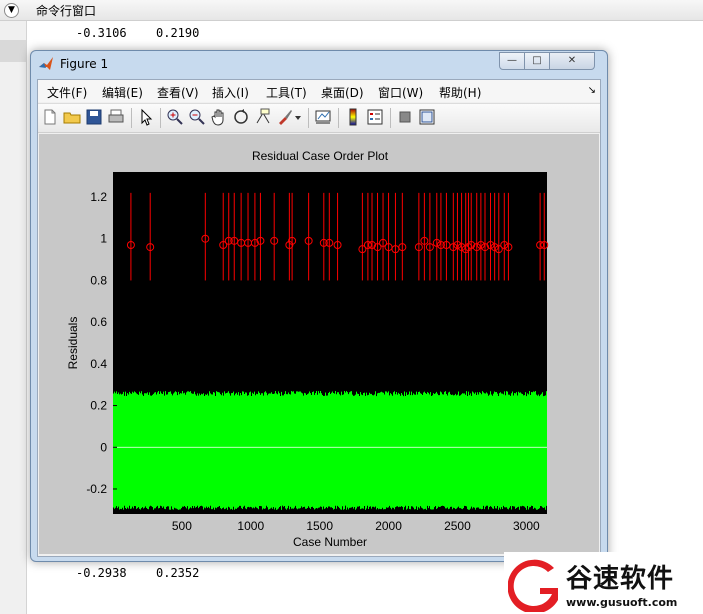  What do you see at coordinates (375, 117) in the screenshot?
I see `legend-icon` at bounding box center [375, 117].